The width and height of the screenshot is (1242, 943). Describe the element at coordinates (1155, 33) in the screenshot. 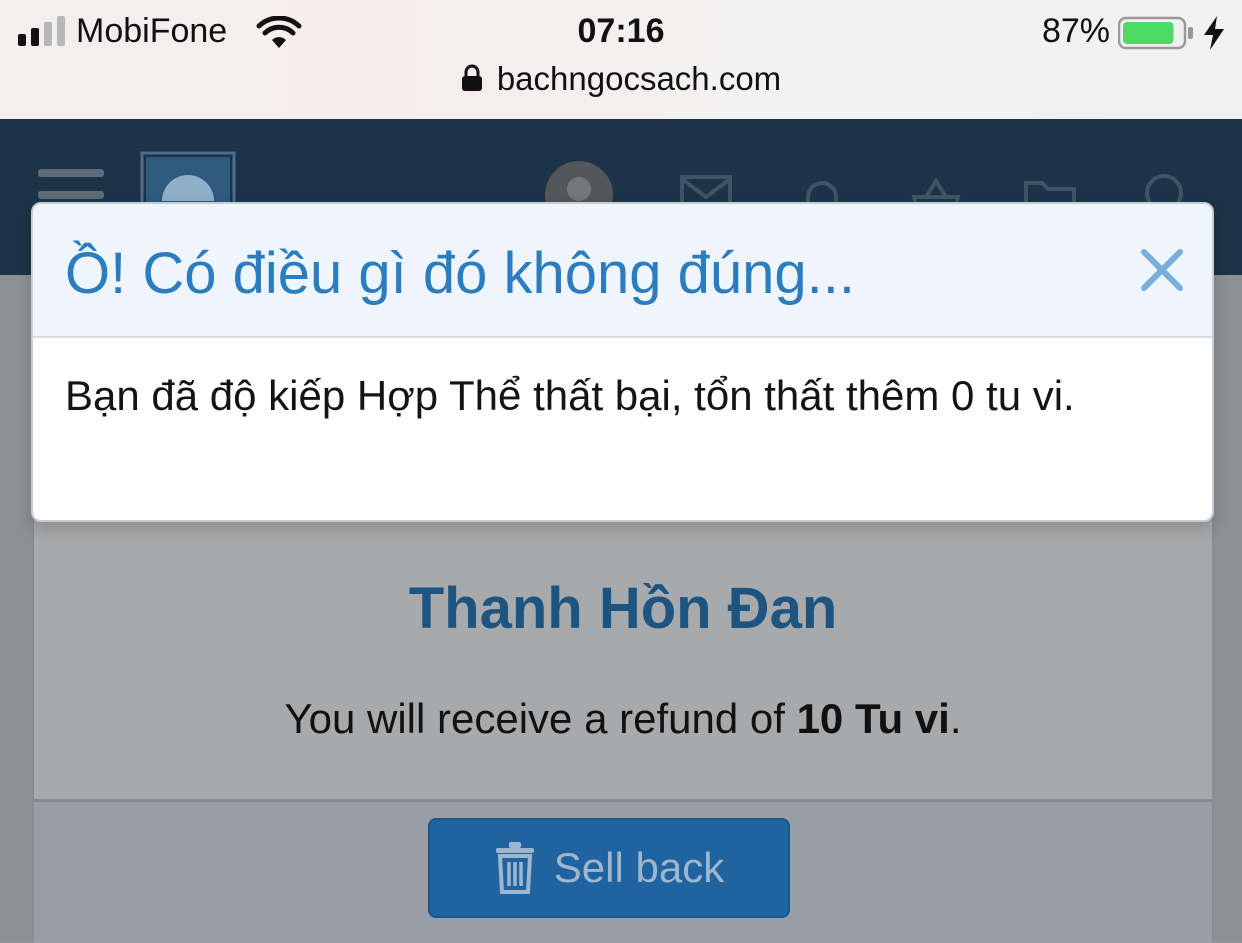

I see `battery-icon` at that location.